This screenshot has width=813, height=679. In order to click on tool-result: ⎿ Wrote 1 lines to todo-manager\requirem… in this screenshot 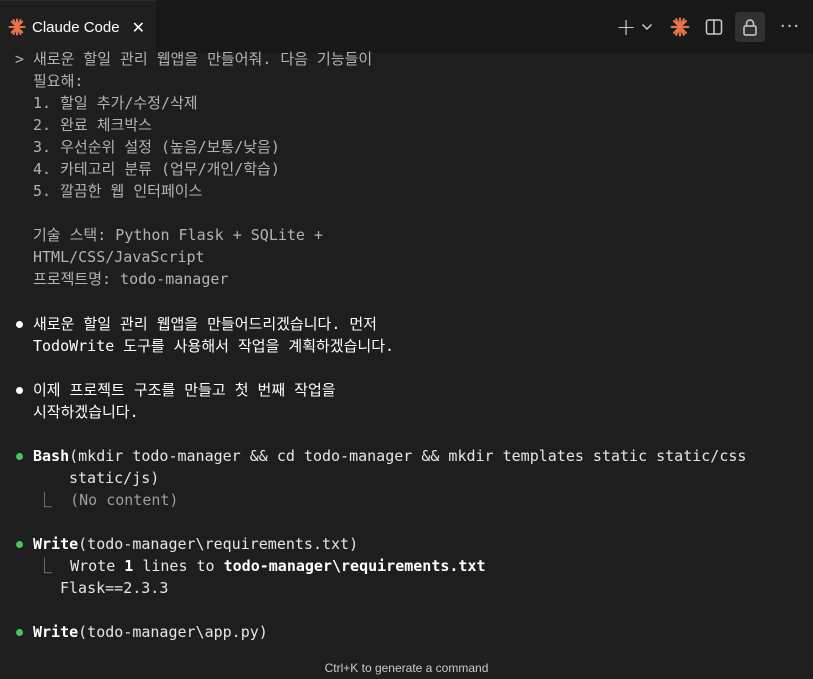, I will do `click(261, 566)`.